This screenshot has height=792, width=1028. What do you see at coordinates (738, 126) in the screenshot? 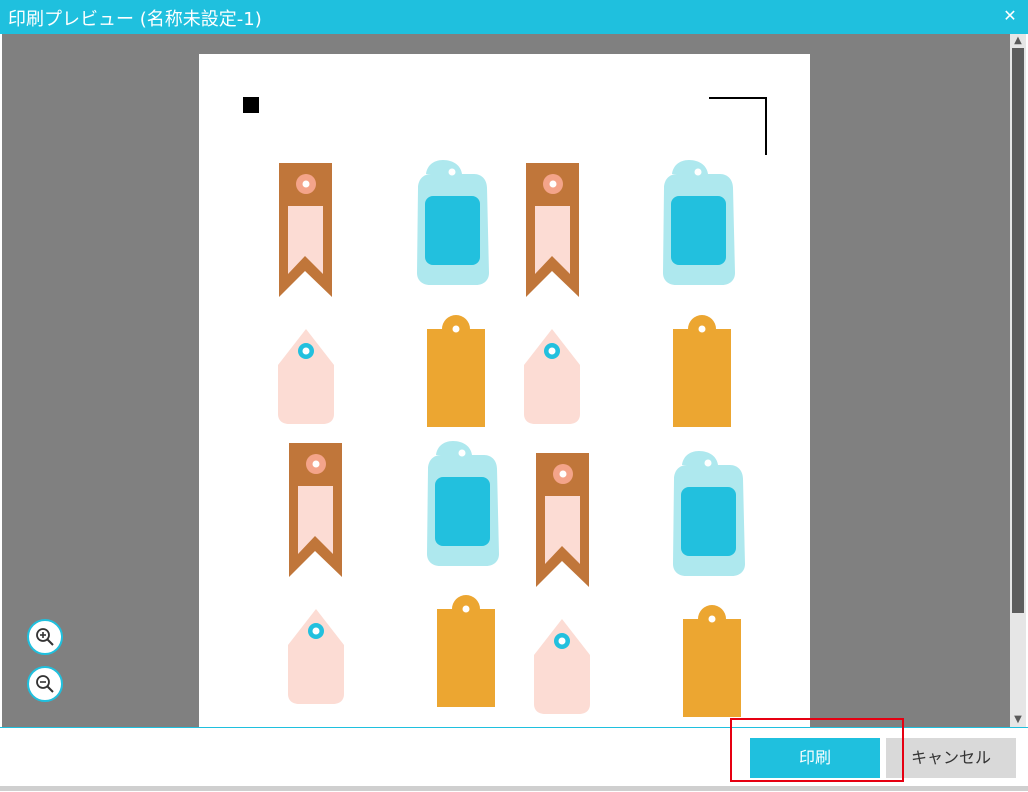
I see `registration-mark-corner` at bounding box center [738, 126].